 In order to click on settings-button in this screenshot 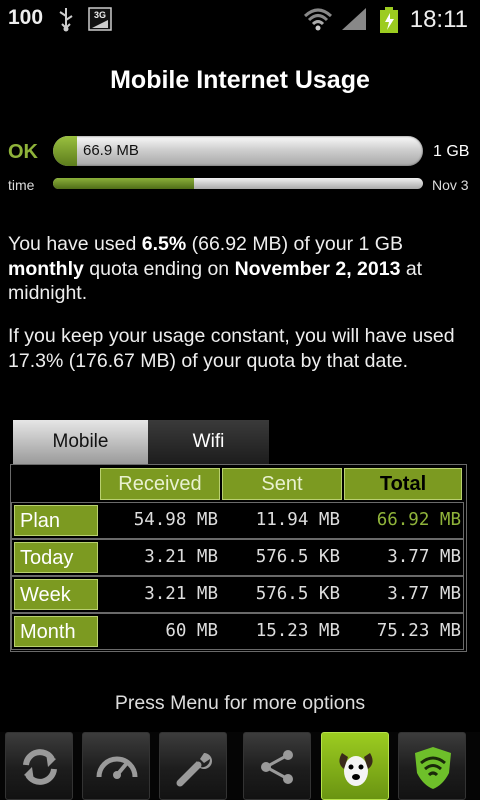, I will do `click(193, 766)`.